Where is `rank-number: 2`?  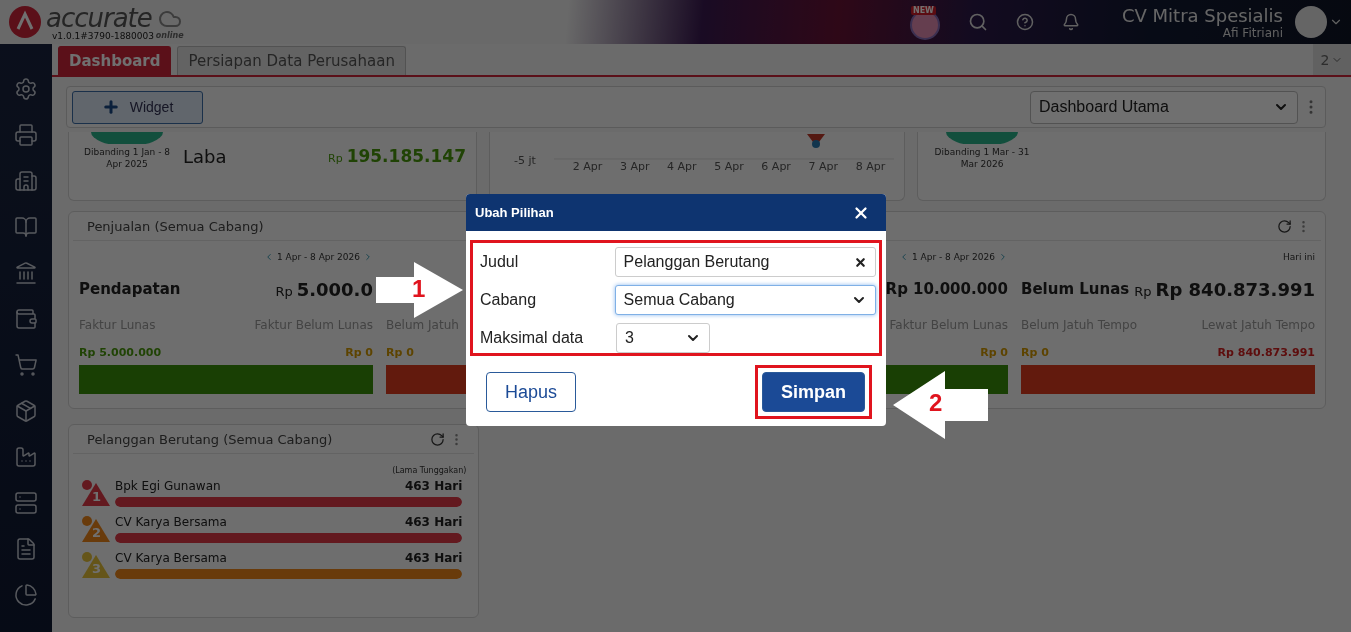 rank-number: 2 is located at coordinates (97, 533).